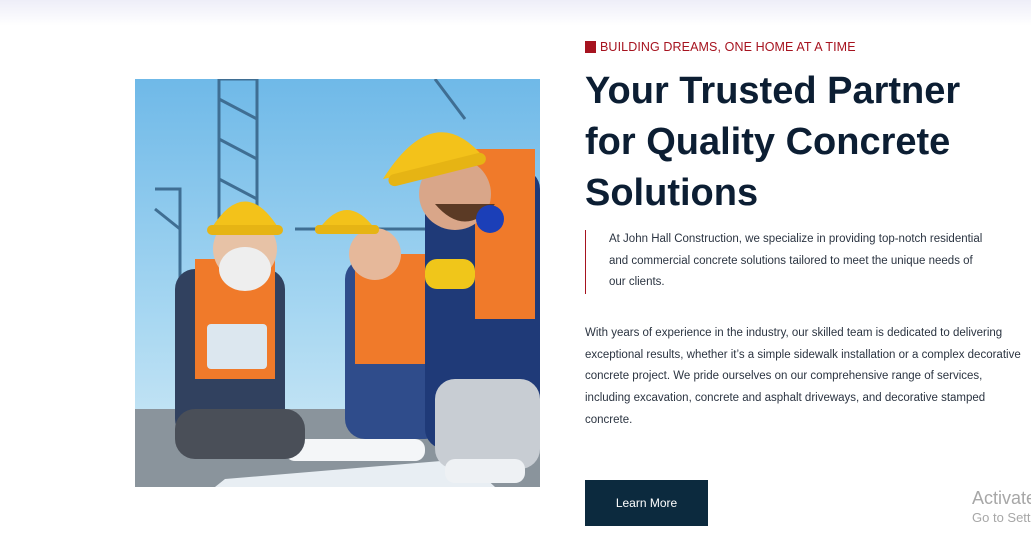 The image size is (1031, 549). What do you see at coordinates (590, 47) in the screenshot?
I see `accent-square-icon` at bounding box center [590, 47].